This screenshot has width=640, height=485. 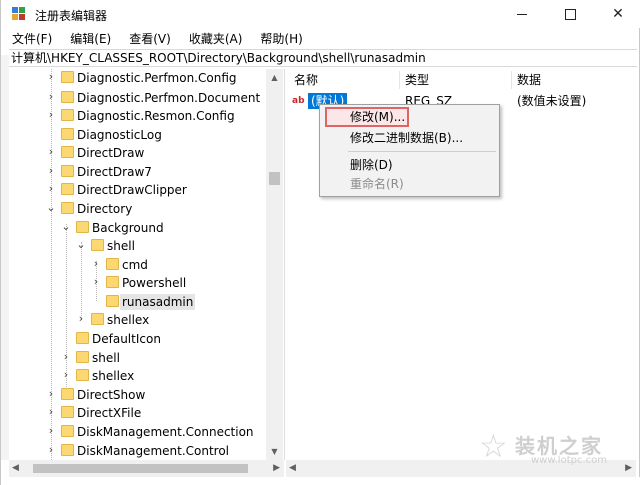 What do you see at coordinates (212, 37) in the screenshot?
I see `menu-favorites: 收藏夹(A)` at bounding box center [212, 37].